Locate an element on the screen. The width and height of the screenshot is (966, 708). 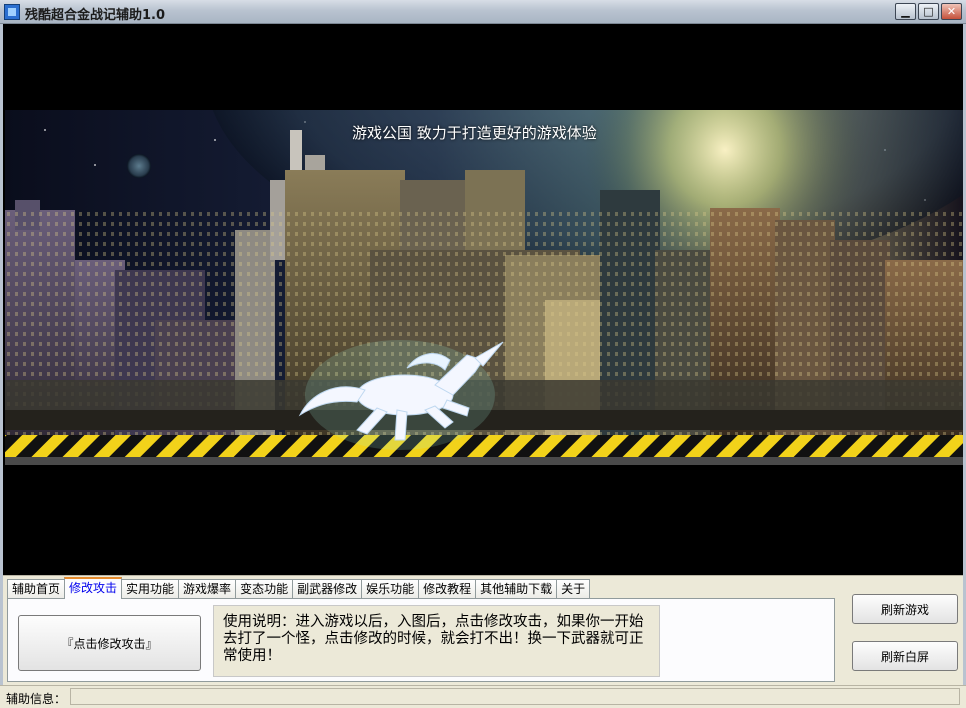
tab-other-downloads: 其他辅助下载 is located at coordinates (516, 589).